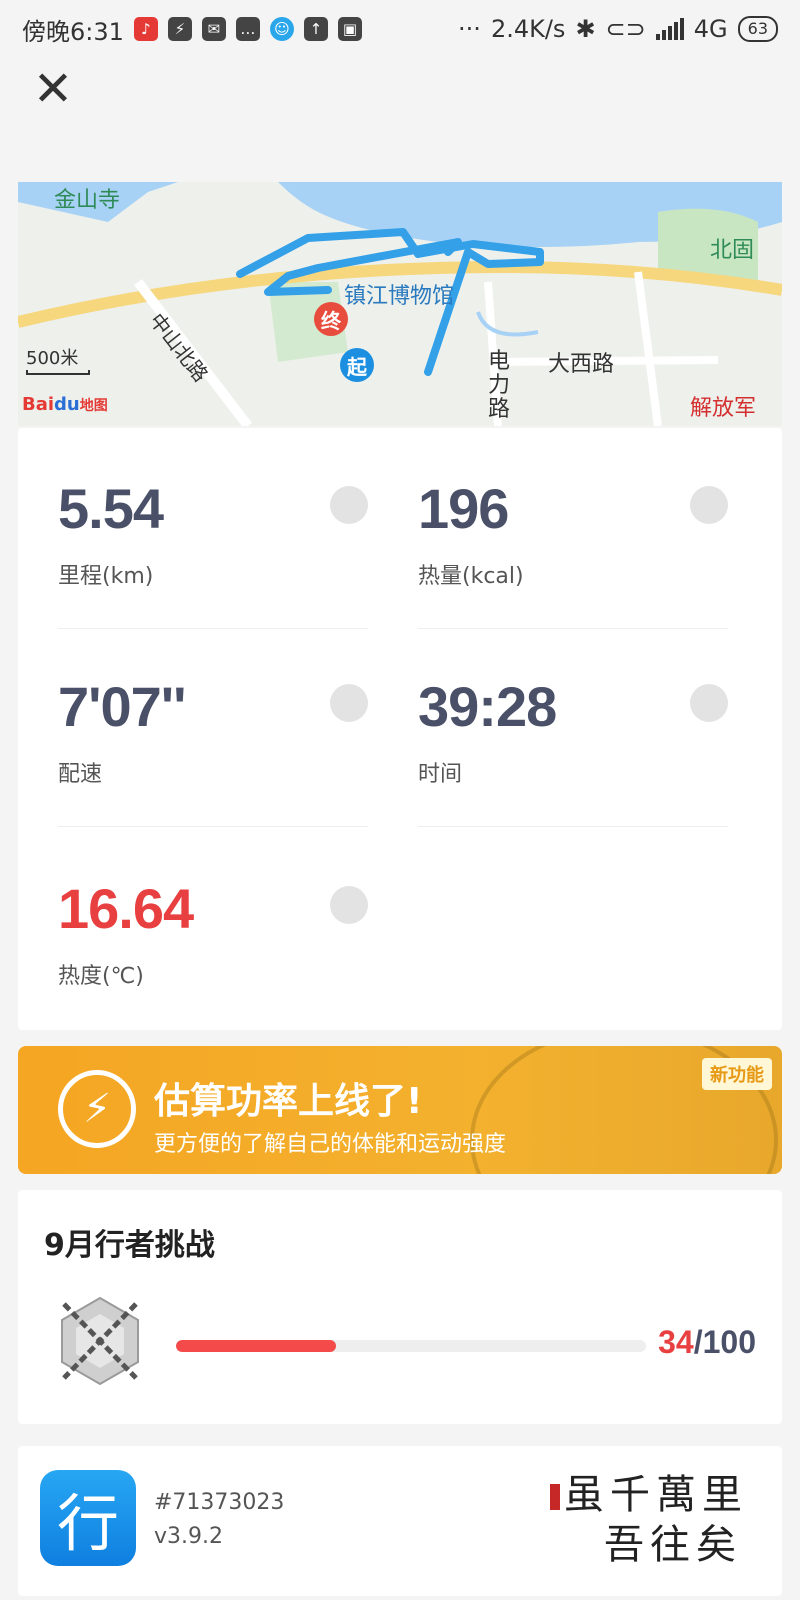  I want to click on challenge-current: 34, so click(676, 1342).